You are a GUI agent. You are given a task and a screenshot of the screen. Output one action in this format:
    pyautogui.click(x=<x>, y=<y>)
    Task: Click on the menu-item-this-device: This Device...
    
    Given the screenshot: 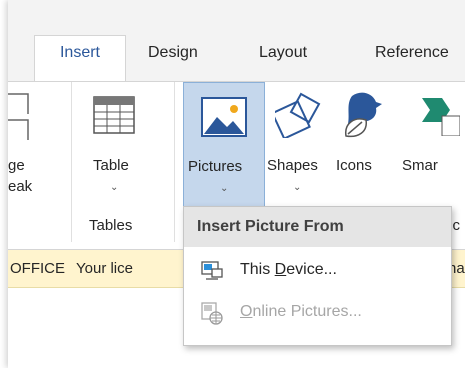 What is the action you would take?
    pyautogui.click(x=317, y=270)
    